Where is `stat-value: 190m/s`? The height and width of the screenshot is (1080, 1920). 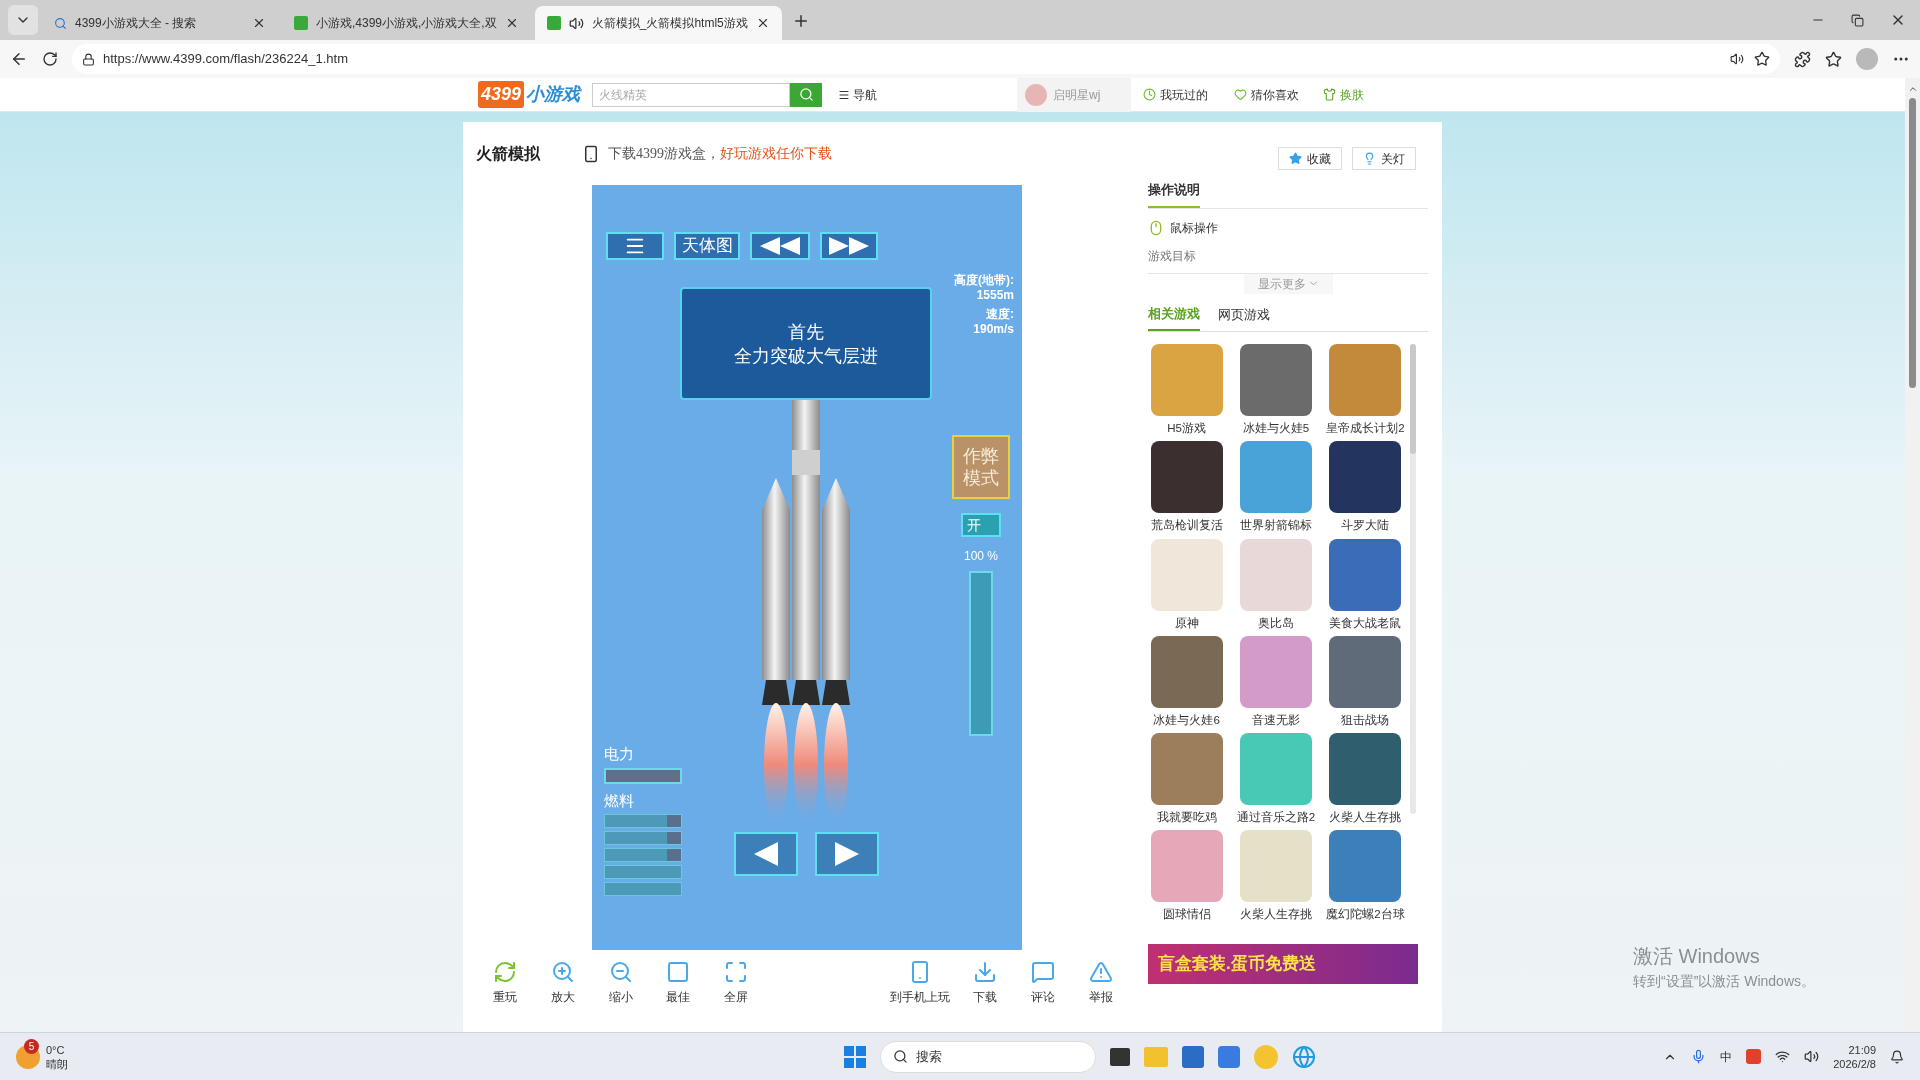
stat-value: 190m/s is located at coordinates (993, 329).